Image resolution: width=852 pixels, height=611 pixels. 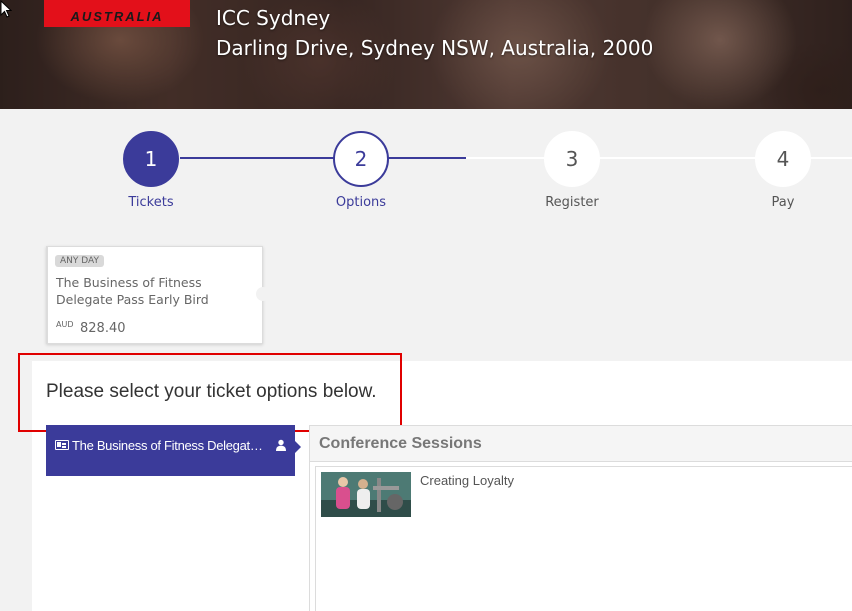 I want to click on logo-text: AUSTRALIA, so click(x=117, y=16).